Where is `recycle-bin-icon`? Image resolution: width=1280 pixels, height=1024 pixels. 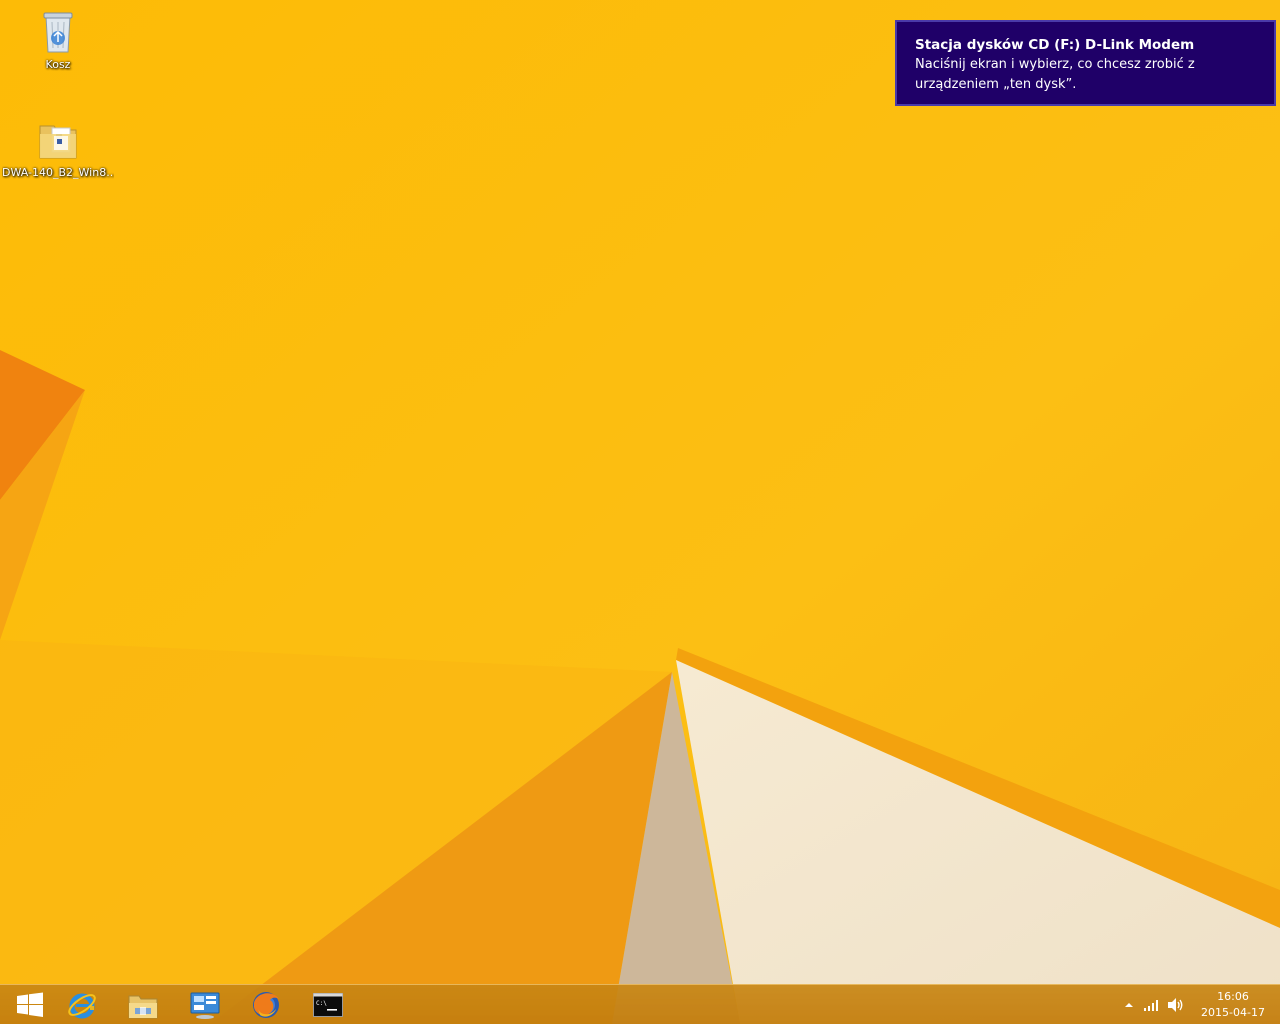
recycle-bin-icon is located at coordinates (58, 32).